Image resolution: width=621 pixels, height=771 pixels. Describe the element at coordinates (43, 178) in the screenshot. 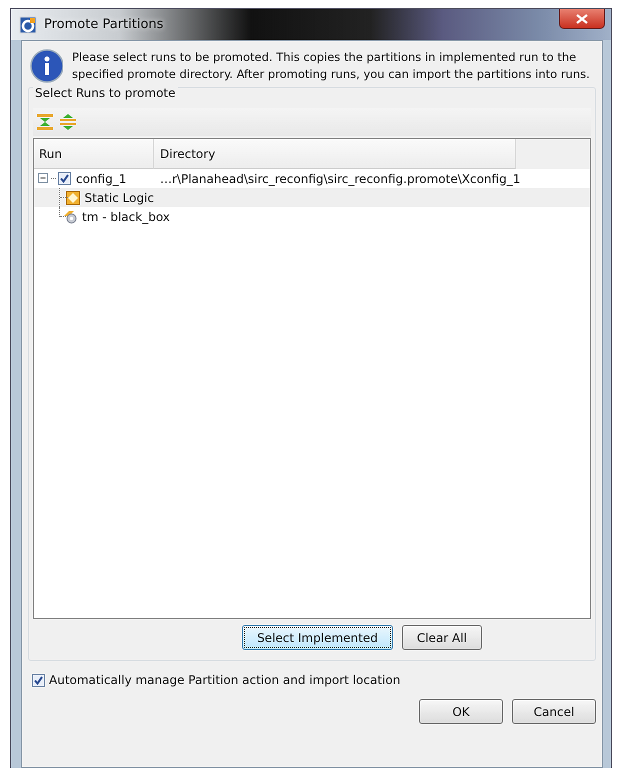

I see `tree-toggle-icon` at that location.